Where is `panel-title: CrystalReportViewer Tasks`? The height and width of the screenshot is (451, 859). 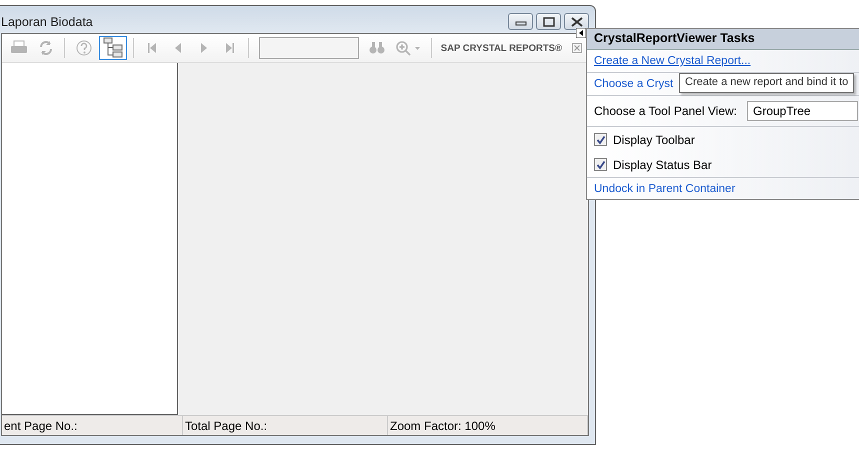
panel-title: CrystalReportViewer Tasks is located at coordinates (723, 39).